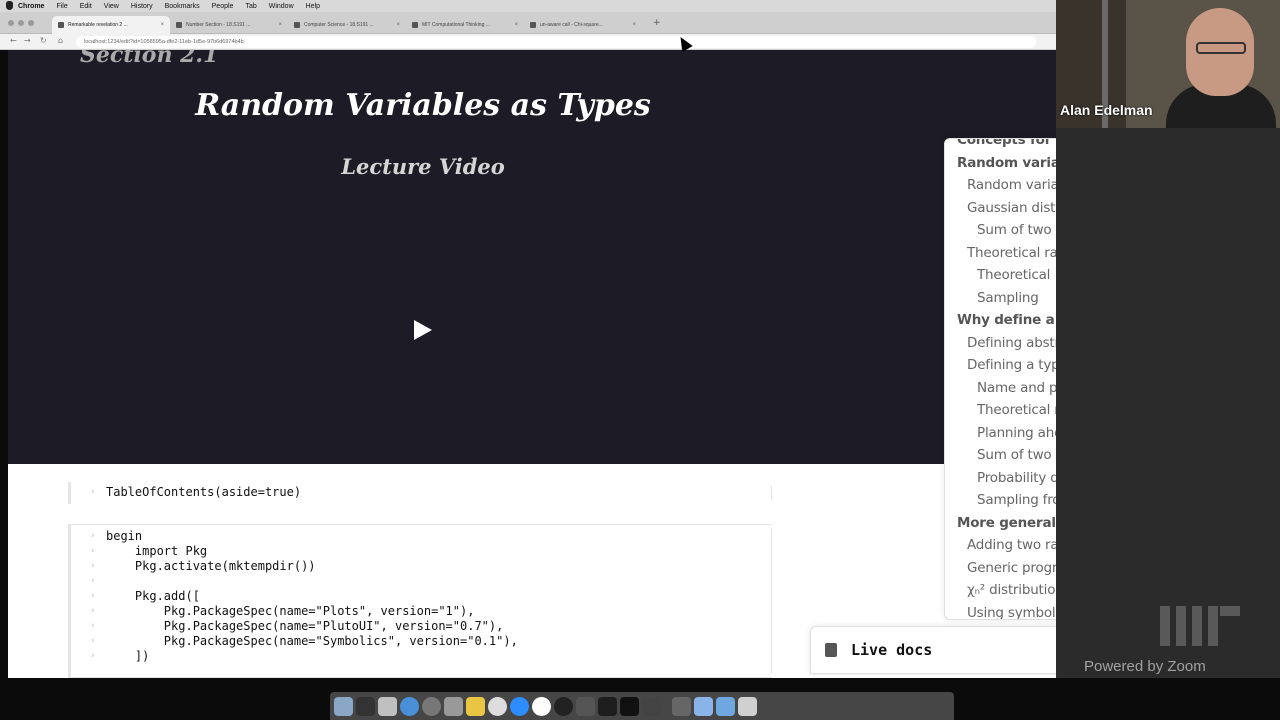 The image size is (1280, 720). Describe the element at coordinates (423, 330) in the screenshot. I see `play-icon` at that location.